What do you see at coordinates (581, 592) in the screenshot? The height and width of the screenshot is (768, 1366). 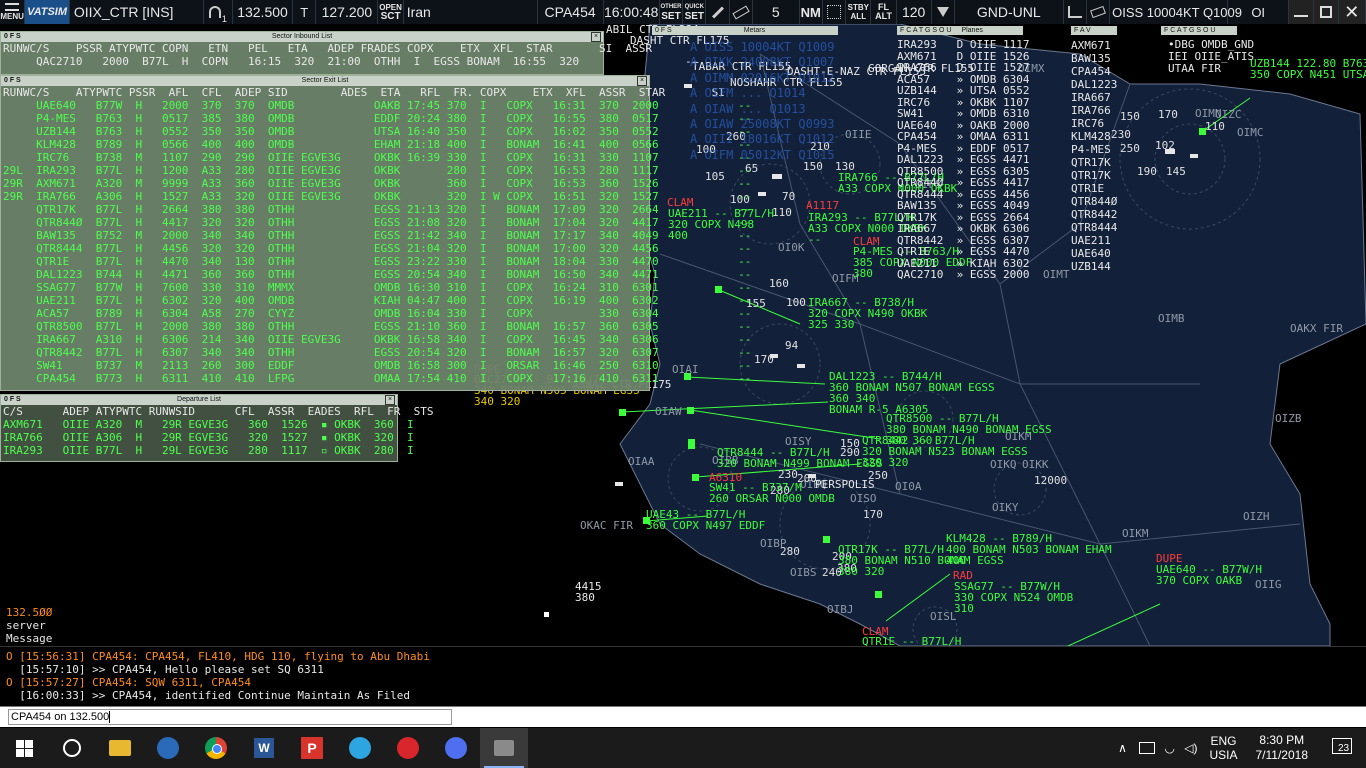 I see `unidentified-target: 4415 380` at bounding box center [581, 592].